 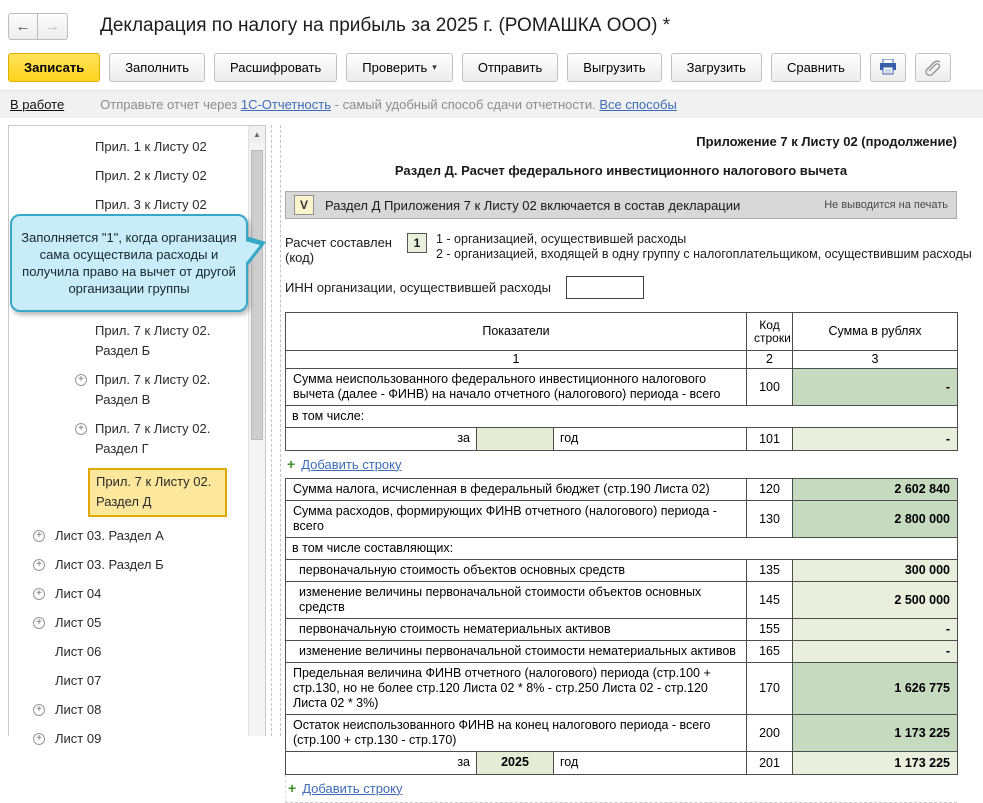 I want to click on scrollbar-thumb, so click(x=257, y=295).